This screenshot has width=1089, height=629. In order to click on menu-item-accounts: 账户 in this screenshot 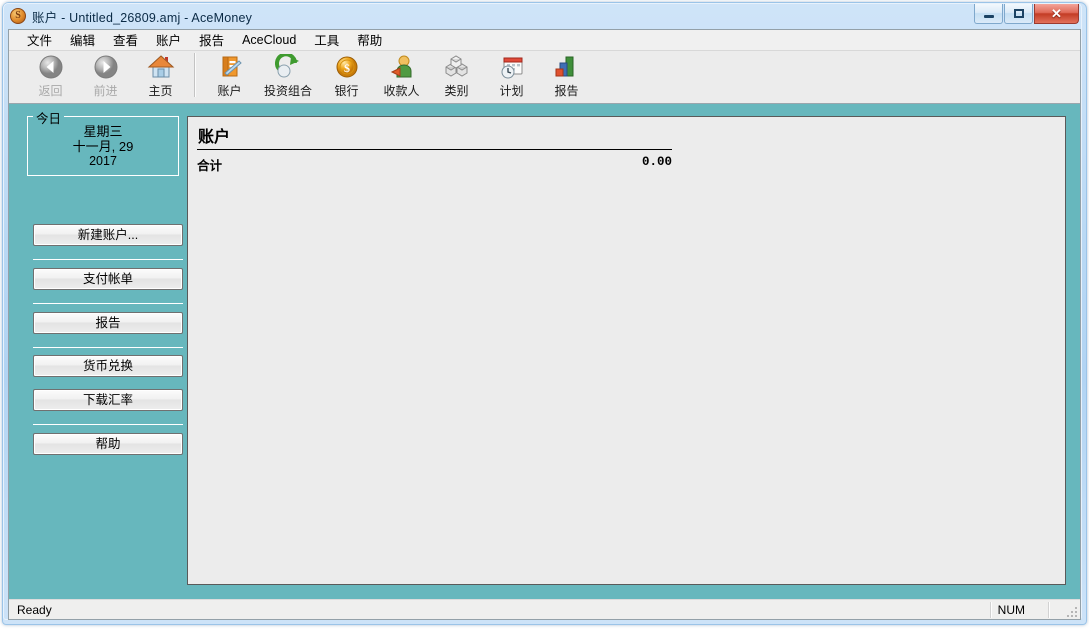, I will do `click(168, 41)`.